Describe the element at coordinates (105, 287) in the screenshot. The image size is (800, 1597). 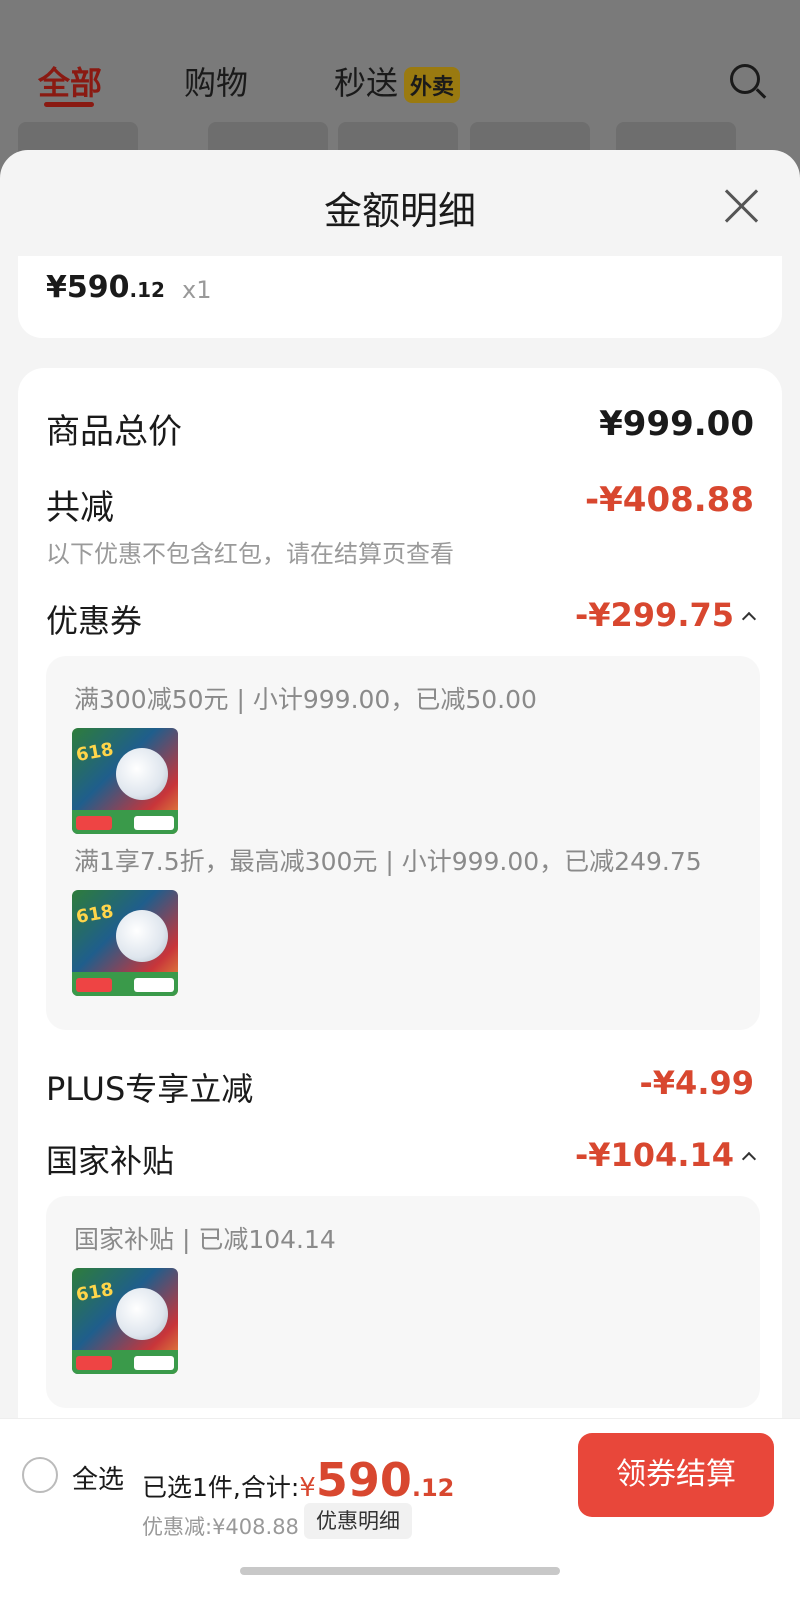
I see `item-price: ¥590.12` at that location.